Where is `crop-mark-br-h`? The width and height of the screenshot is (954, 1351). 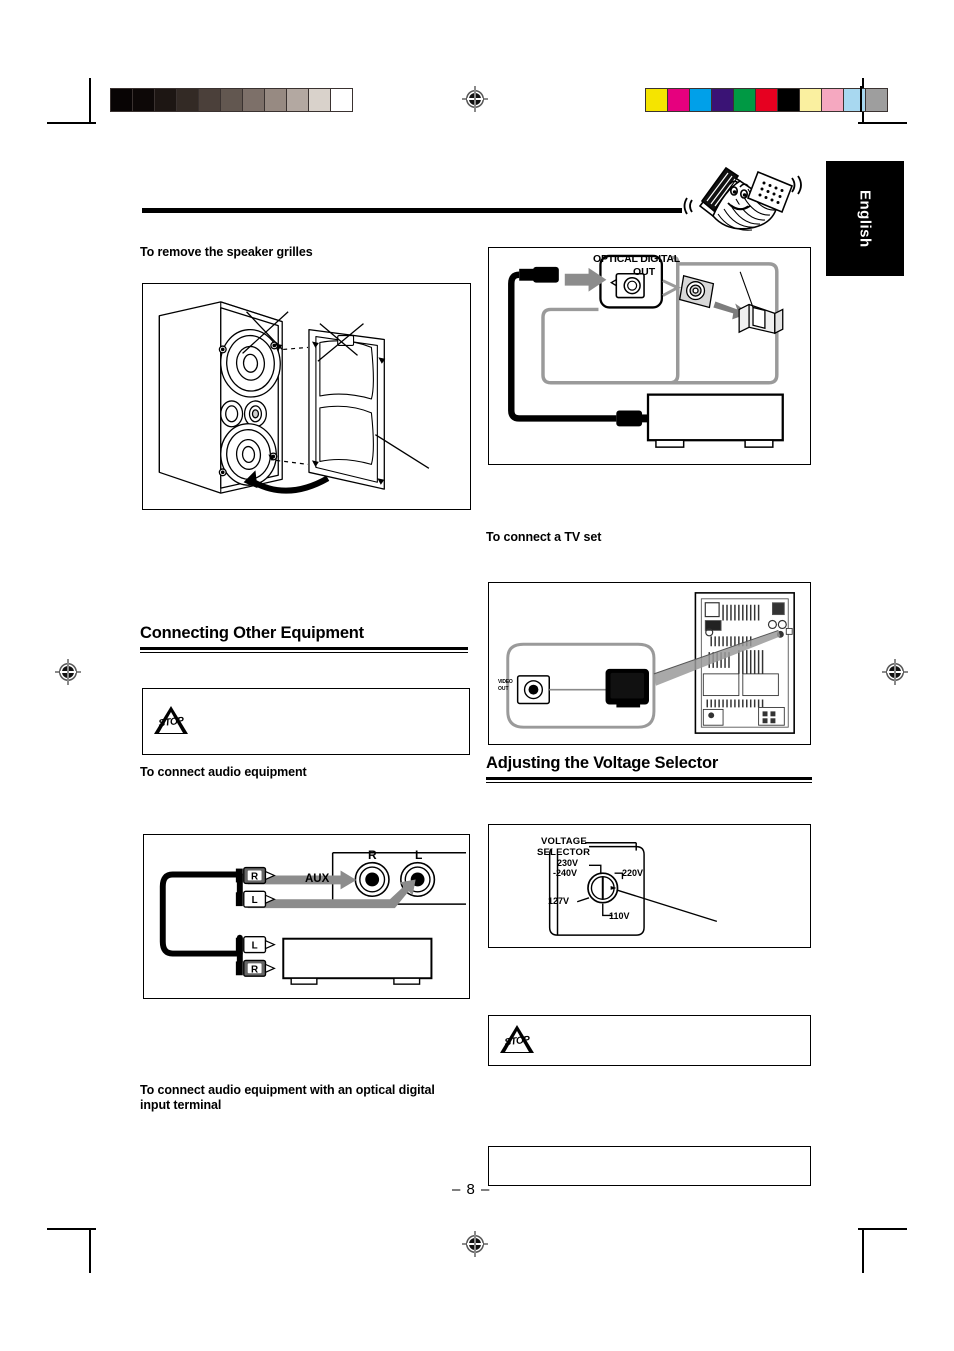 crop-mark-br-h is located at coordinates (882, 1229).